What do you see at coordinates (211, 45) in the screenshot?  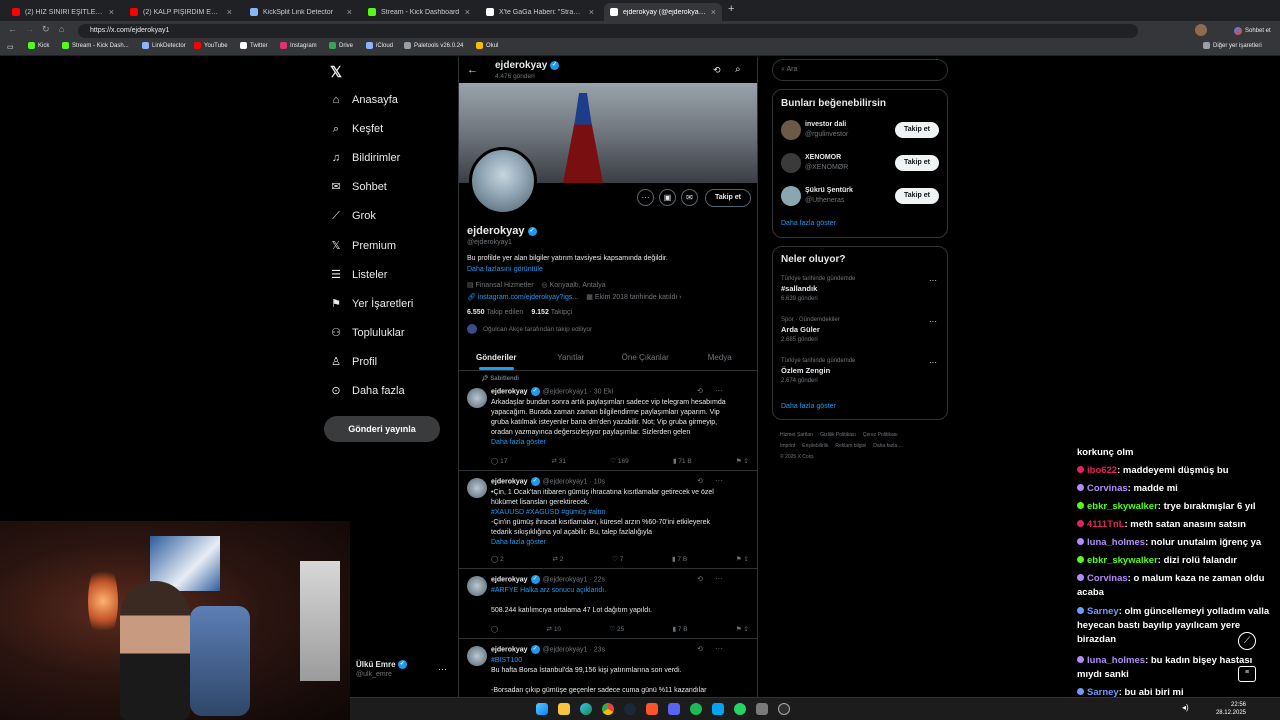 I see `bookmark-item: YouTube` at bounding box center [211, 45].